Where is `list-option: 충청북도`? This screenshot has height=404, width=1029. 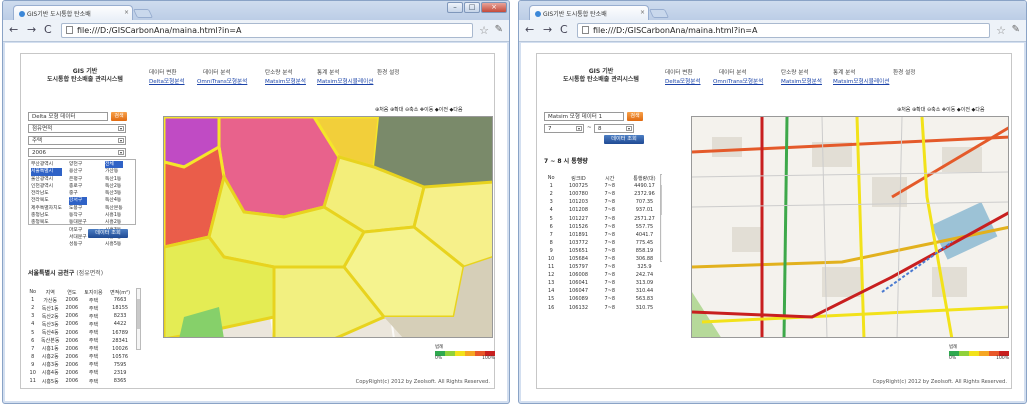 list-option: 충청북도 is located at coordinates (46, 222).